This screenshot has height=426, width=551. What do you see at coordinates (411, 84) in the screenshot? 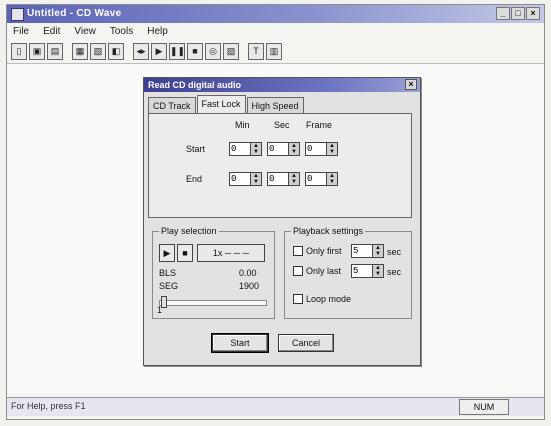
I see `dialog-close-button: ×` at bounding box center [411, 84].